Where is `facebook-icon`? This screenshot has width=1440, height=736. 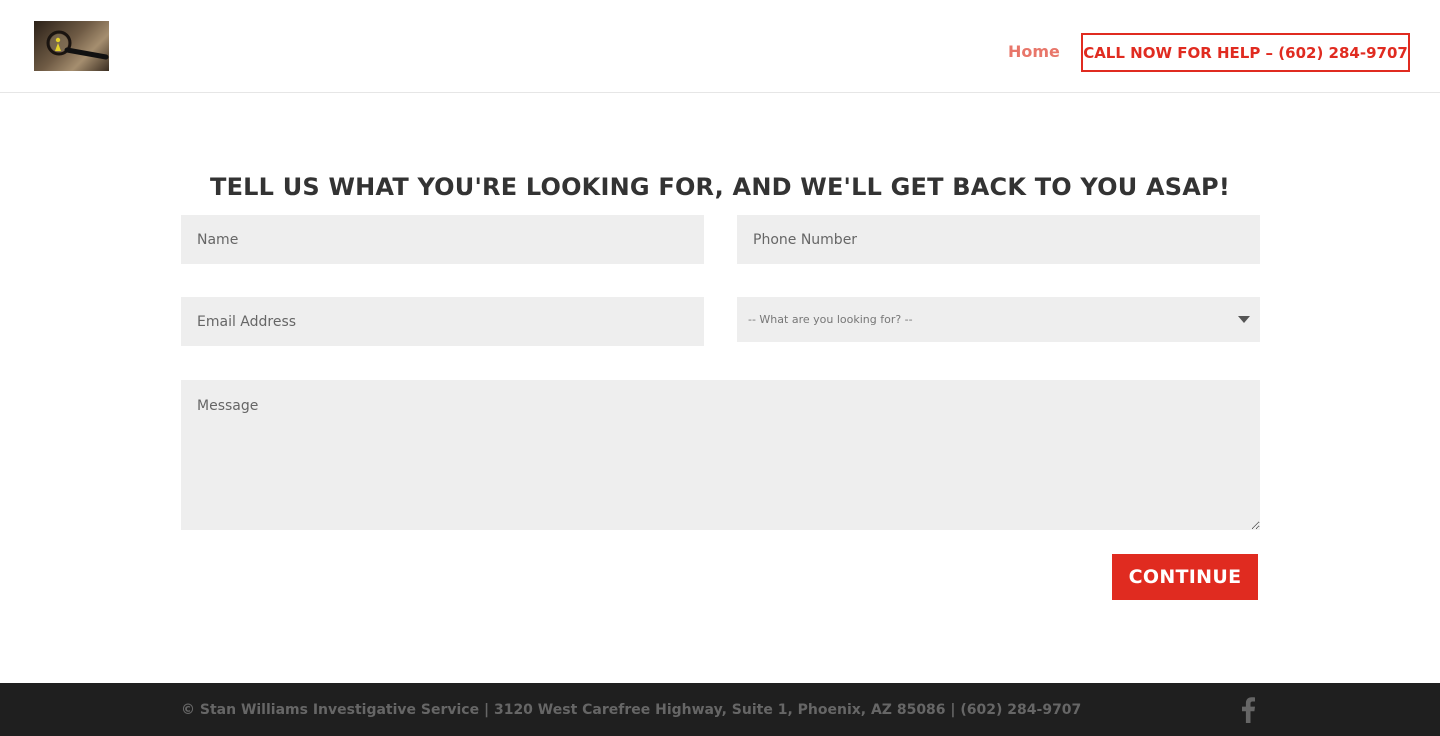 facebook-icon is located at coordinates (1248, 710).